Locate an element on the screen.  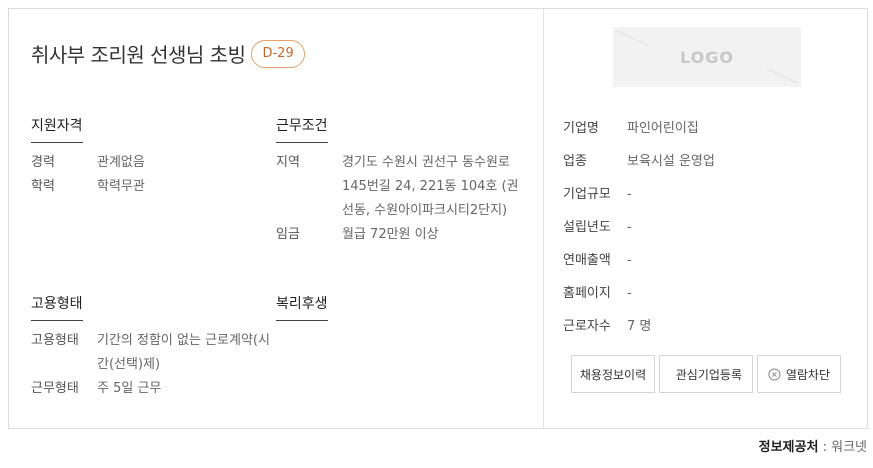
employees-label: 근로자수 is located at coordinates (587, 326).